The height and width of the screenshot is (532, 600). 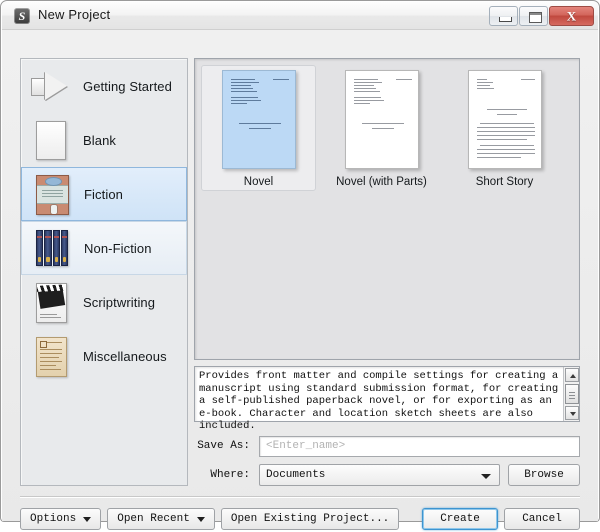 What do you see at coordinates (460, 519) in the screenshot?
I see `create-button: Create` at bounding box center [460, 519].